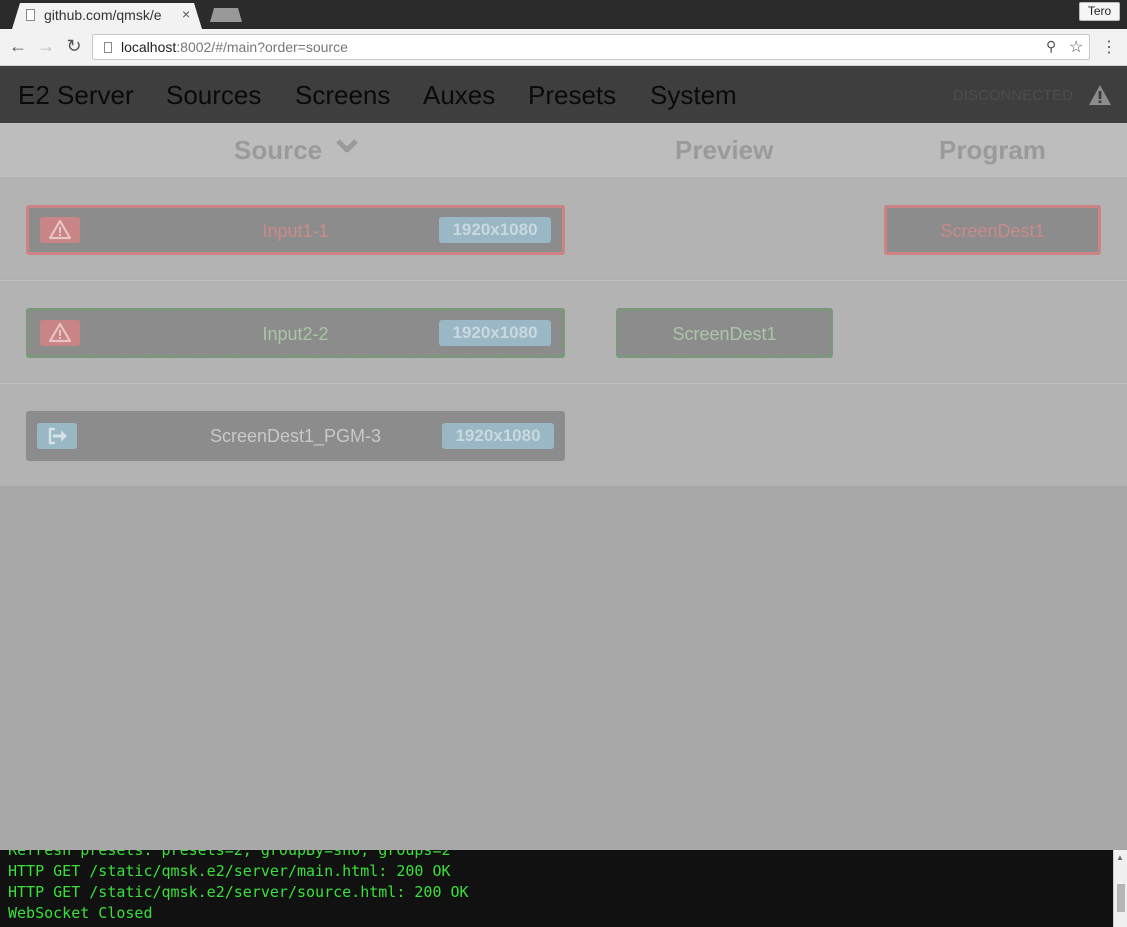 Image resolution: width=1127 pixels, height=927 pixels. Describe the element at coordinates (1099, 11) in the screenshot. I see `profile-button: Tero` at that location.